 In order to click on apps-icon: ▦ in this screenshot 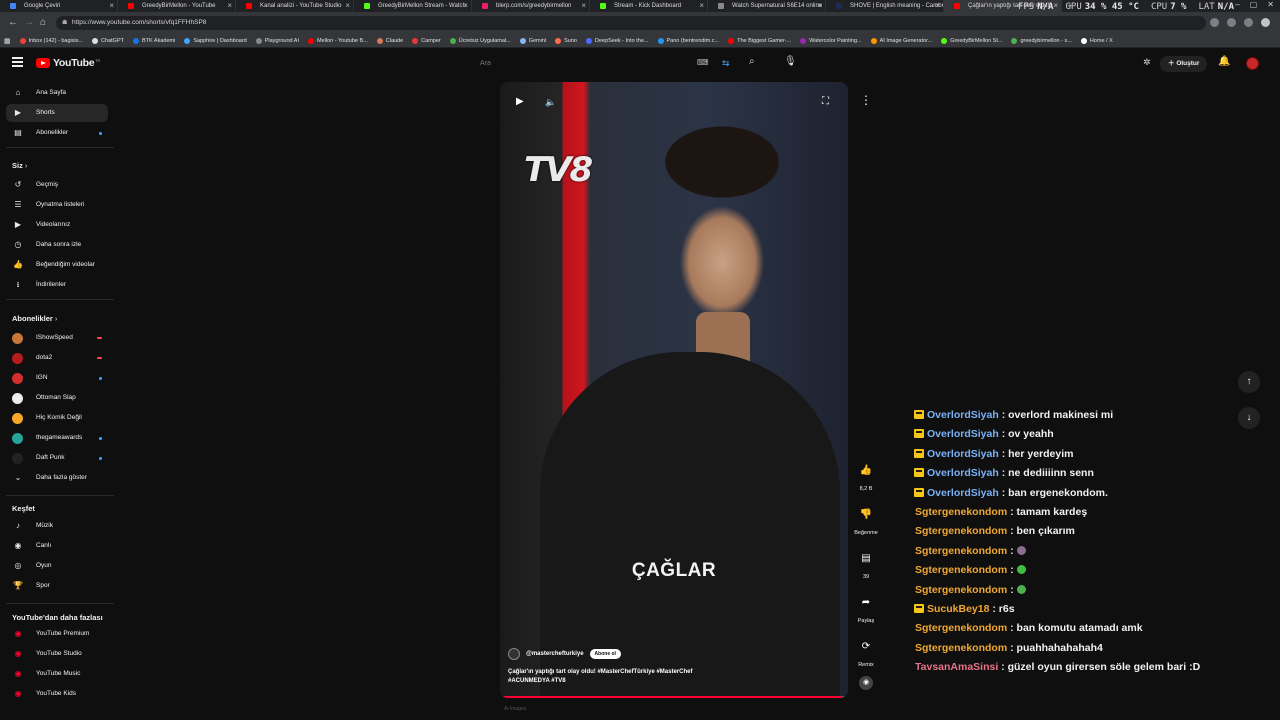, I will do `click(7, 41)`.